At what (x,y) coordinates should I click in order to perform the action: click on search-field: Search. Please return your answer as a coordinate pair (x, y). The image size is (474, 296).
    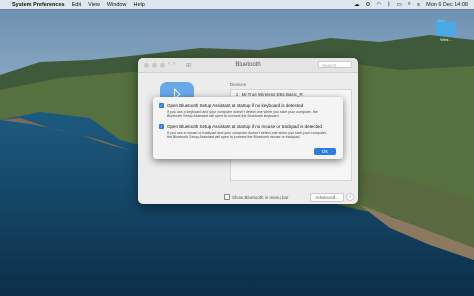
    Looking at the image, I should click on (335, 64).